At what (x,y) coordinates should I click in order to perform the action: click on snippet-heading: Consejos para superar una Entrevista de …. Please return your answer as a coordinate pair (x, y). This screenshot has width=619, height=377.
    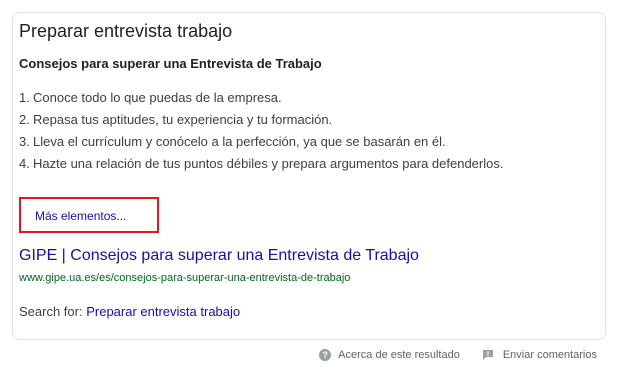
    Looking at the image, I should click on (170, 63).